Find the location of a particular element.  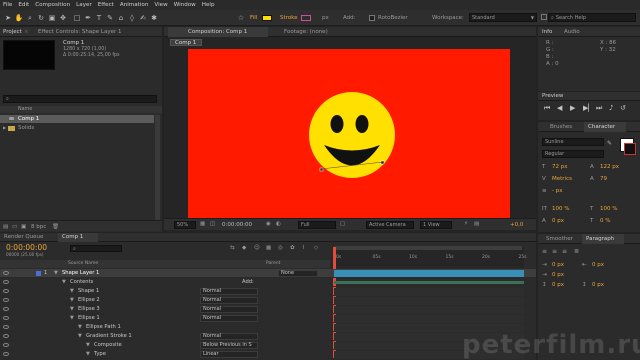

indent-left-value: 0 px is located at coordinates (558, 265).